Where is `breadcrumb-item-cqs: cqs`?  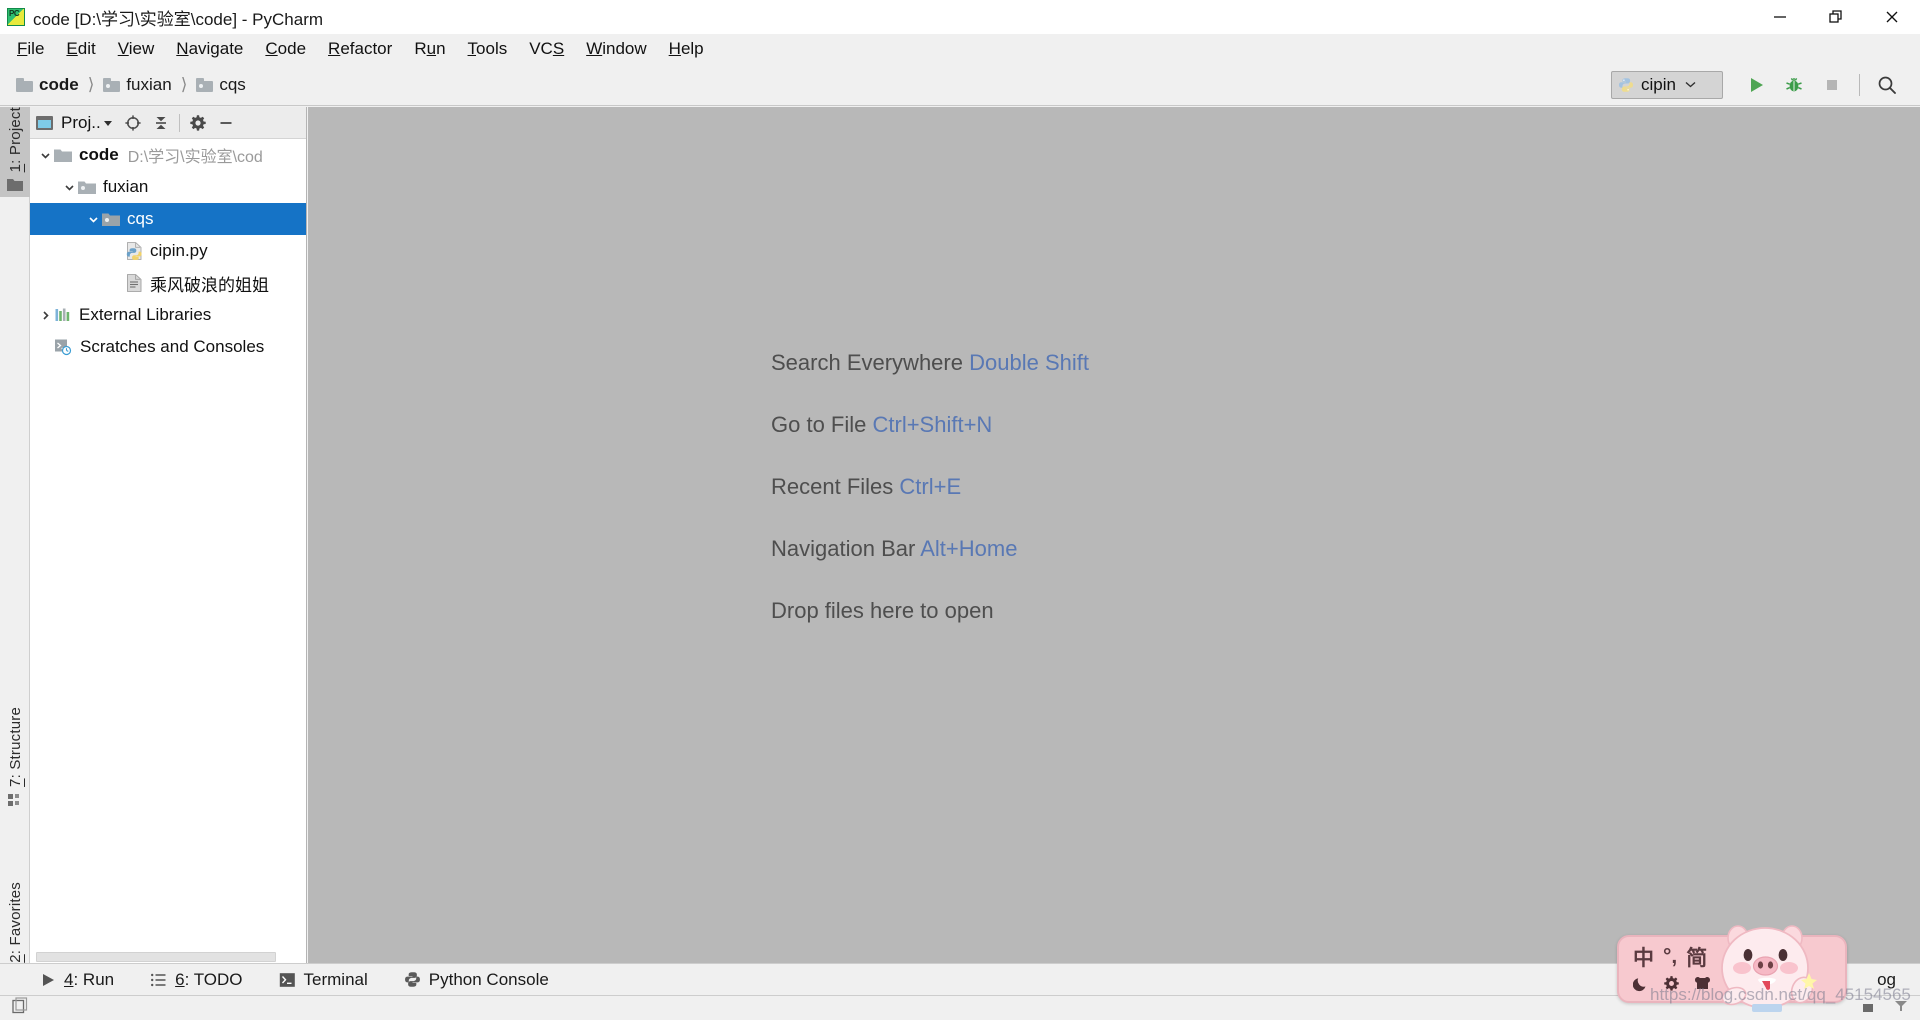
breadcrumb-item-cqs: cqs is located at coordinates (220, 85).